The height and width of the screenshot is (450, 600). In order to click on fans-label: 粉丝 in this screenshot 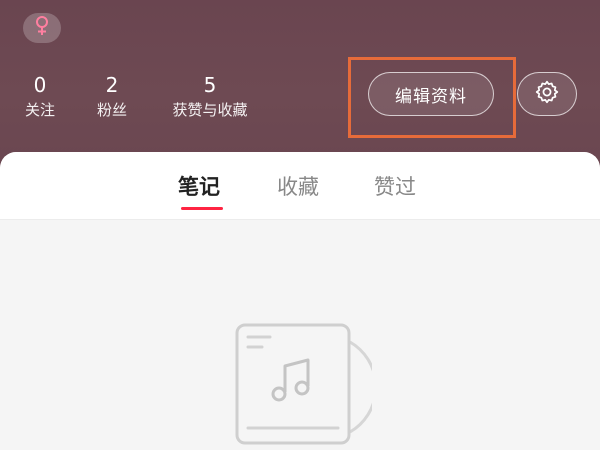, I will do `click(111, 110)`.